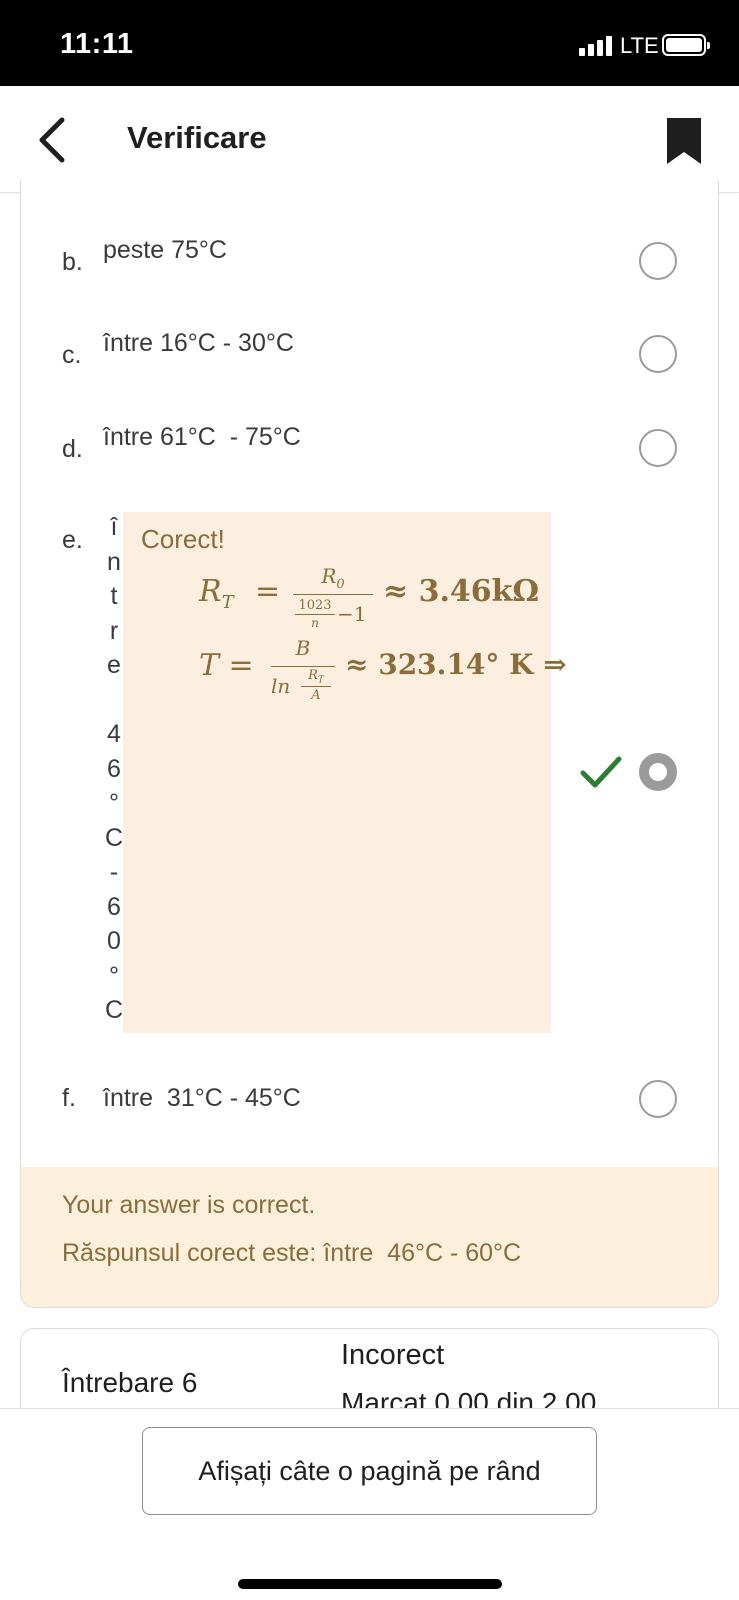 The width and height of the screenshot is (739, 1600). Describe the element at coordinates (54, 140) in the screenshot. I see `chevron-left-icon` at that location.